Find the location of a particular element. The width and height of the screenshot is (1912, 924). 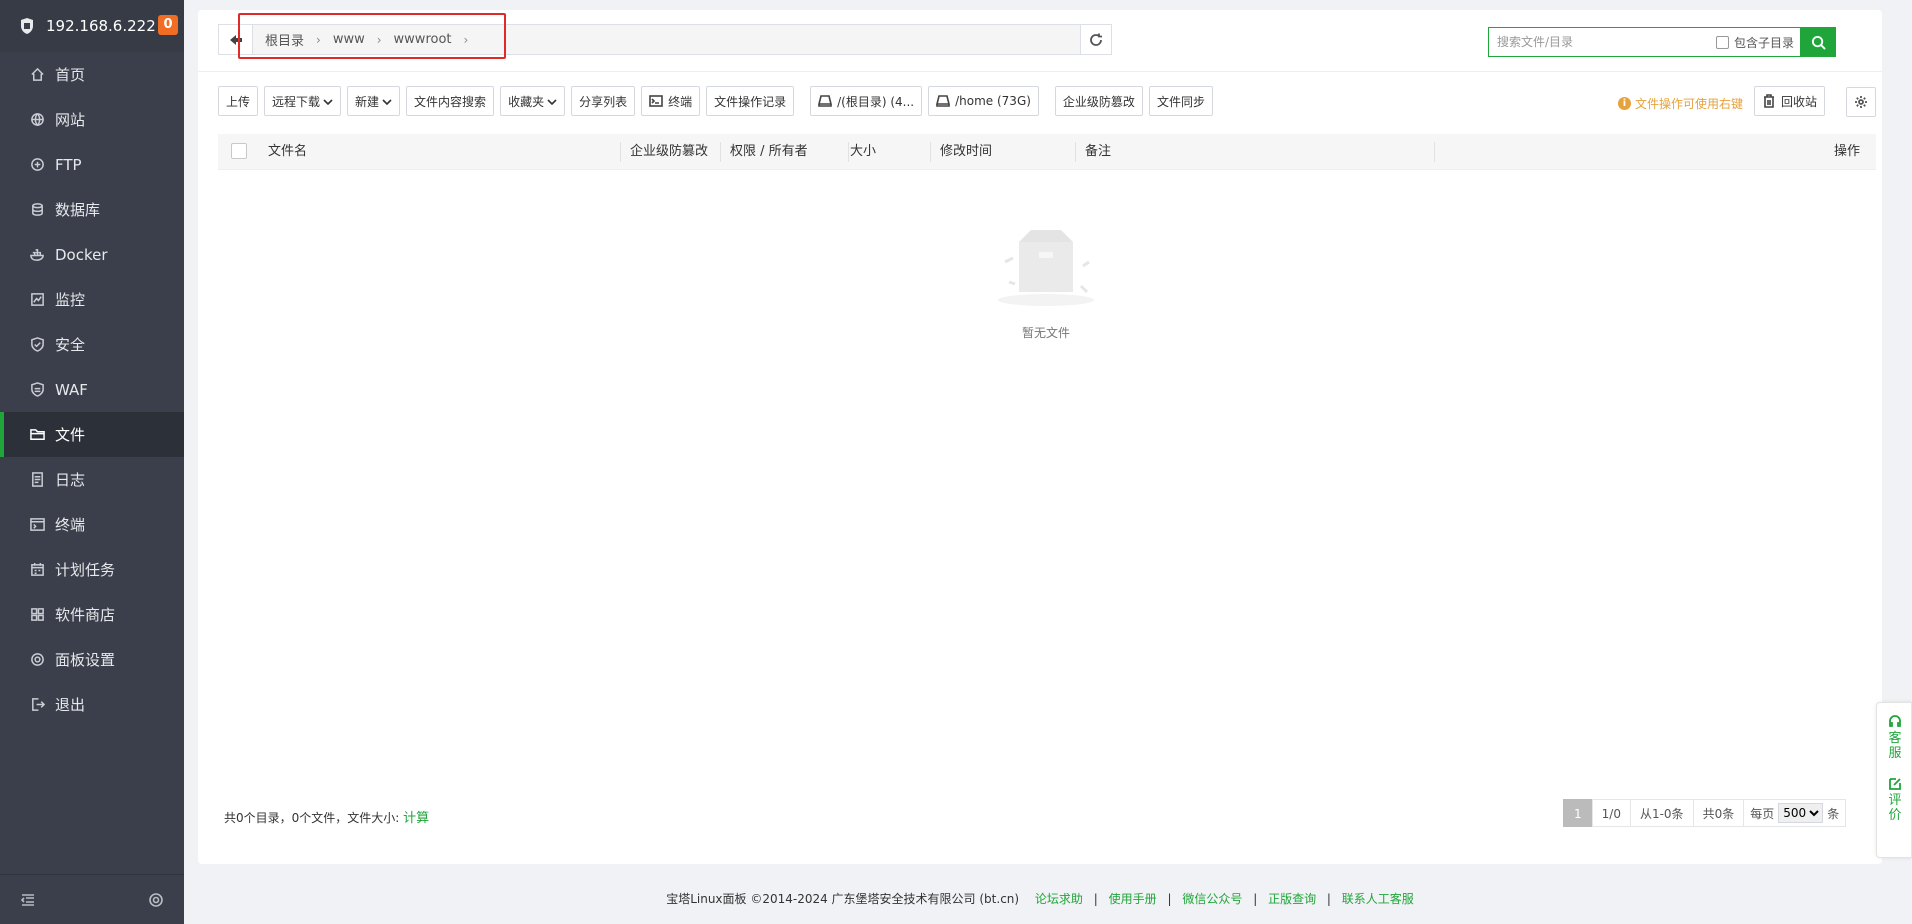

remote-download-button: 远程下载 is located at coordinates (303, 101).